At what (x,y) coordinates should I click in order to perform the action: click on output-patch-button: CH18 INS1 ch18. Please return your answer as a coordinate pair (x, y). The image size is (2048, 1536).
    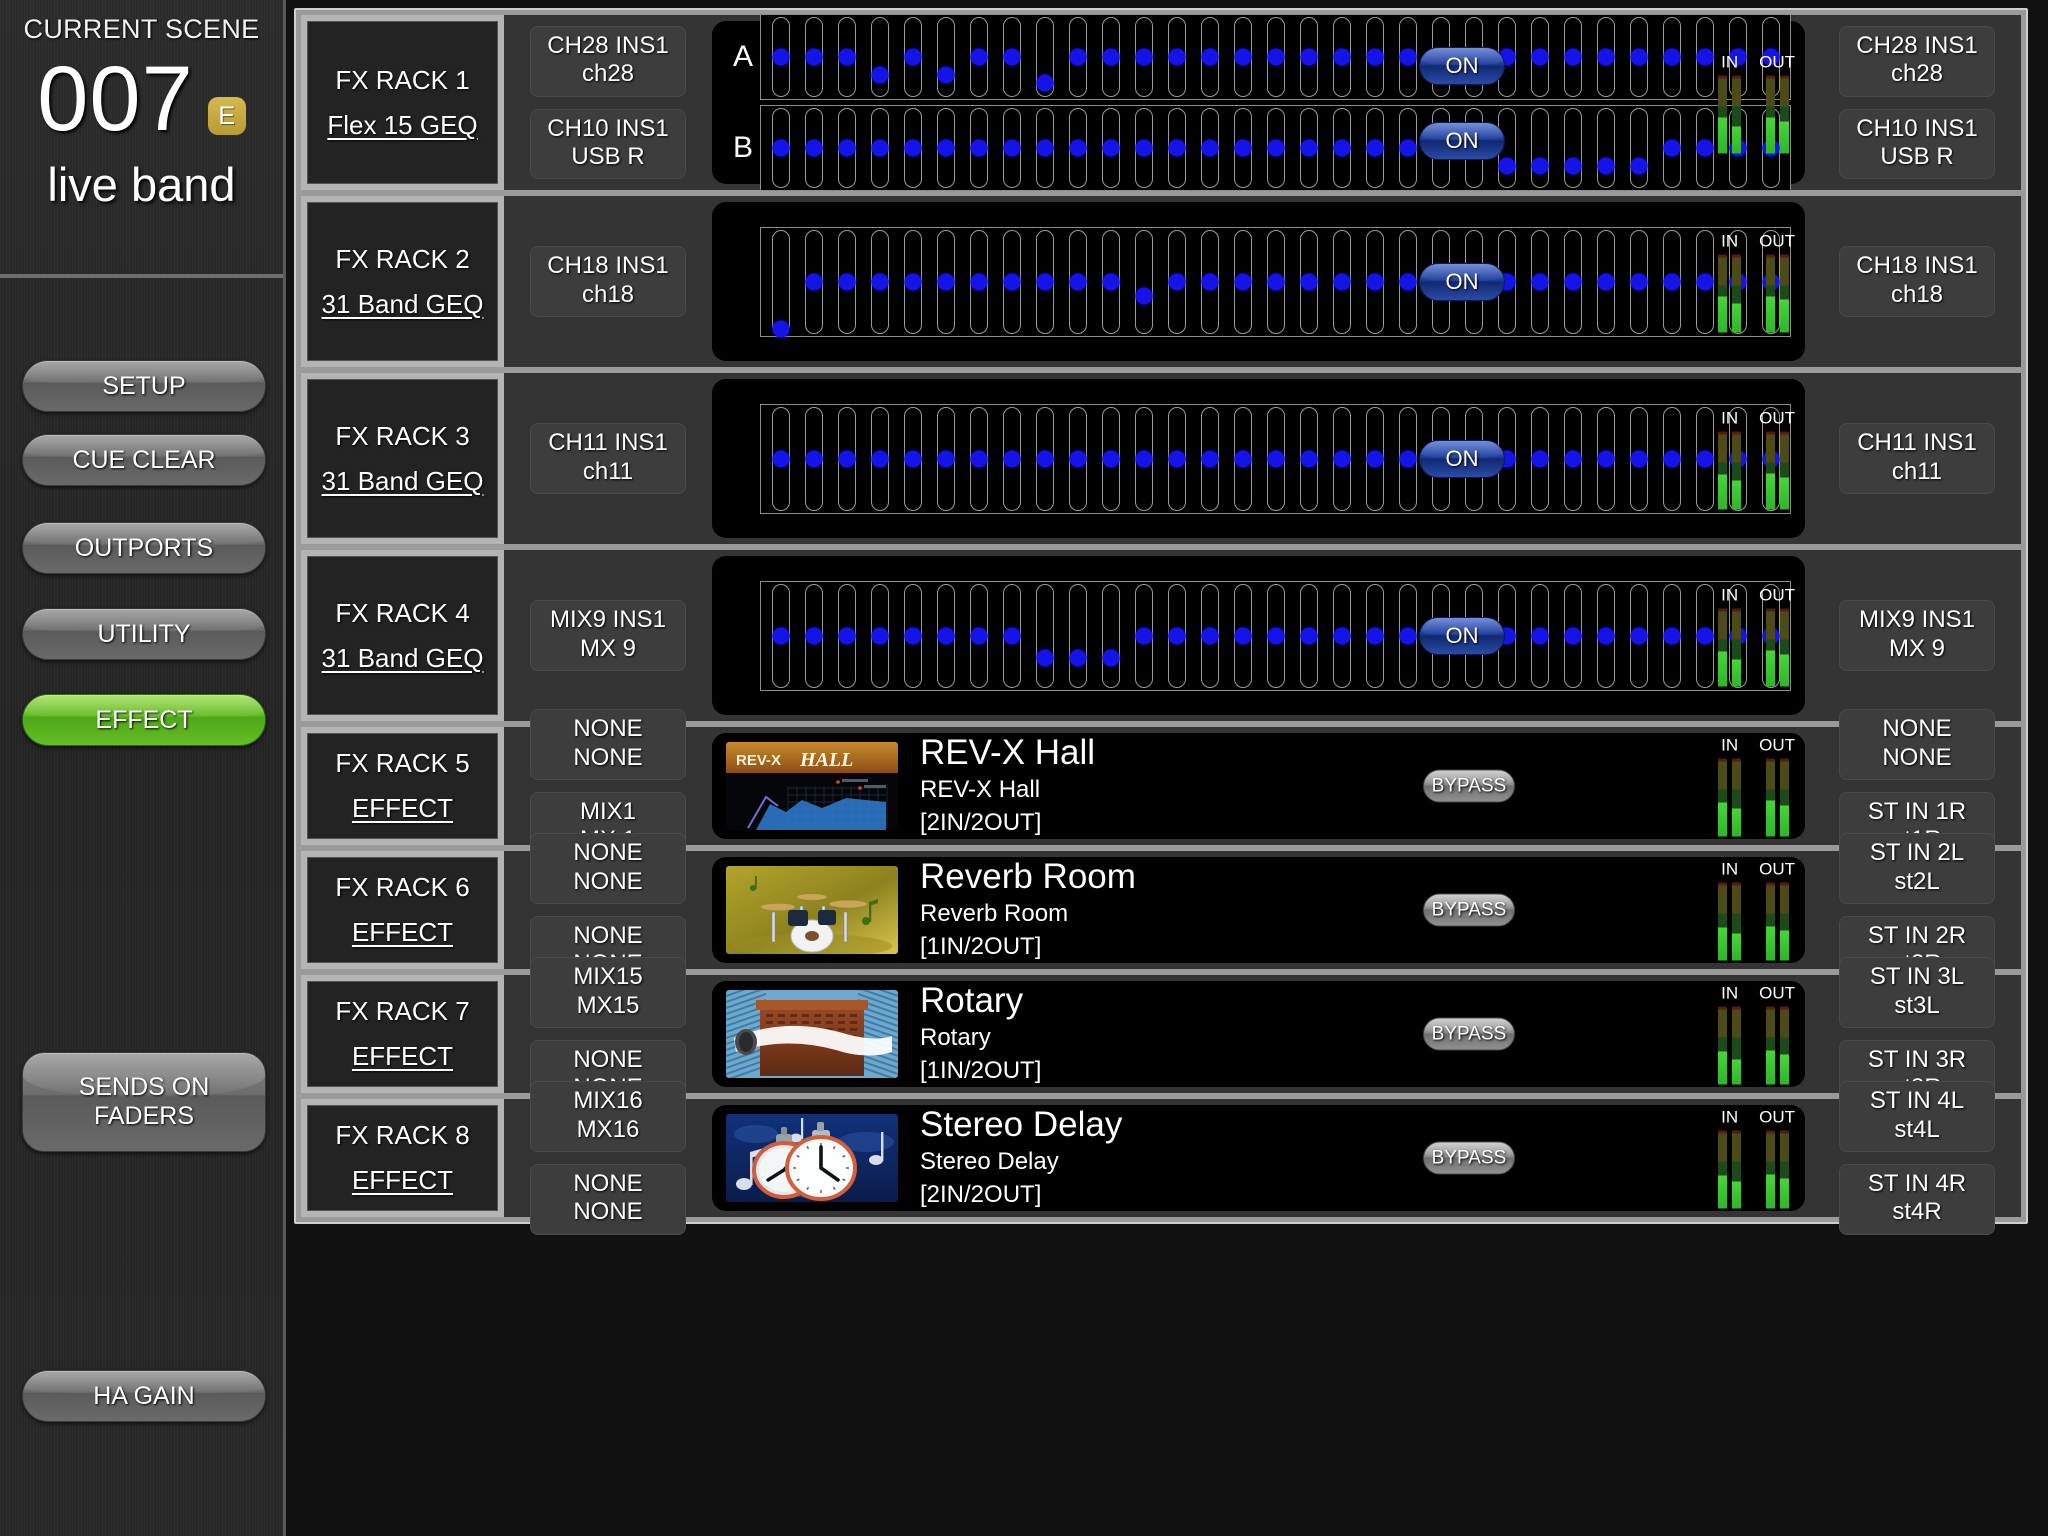
    Looking at the image, I should click on (1917, 281).